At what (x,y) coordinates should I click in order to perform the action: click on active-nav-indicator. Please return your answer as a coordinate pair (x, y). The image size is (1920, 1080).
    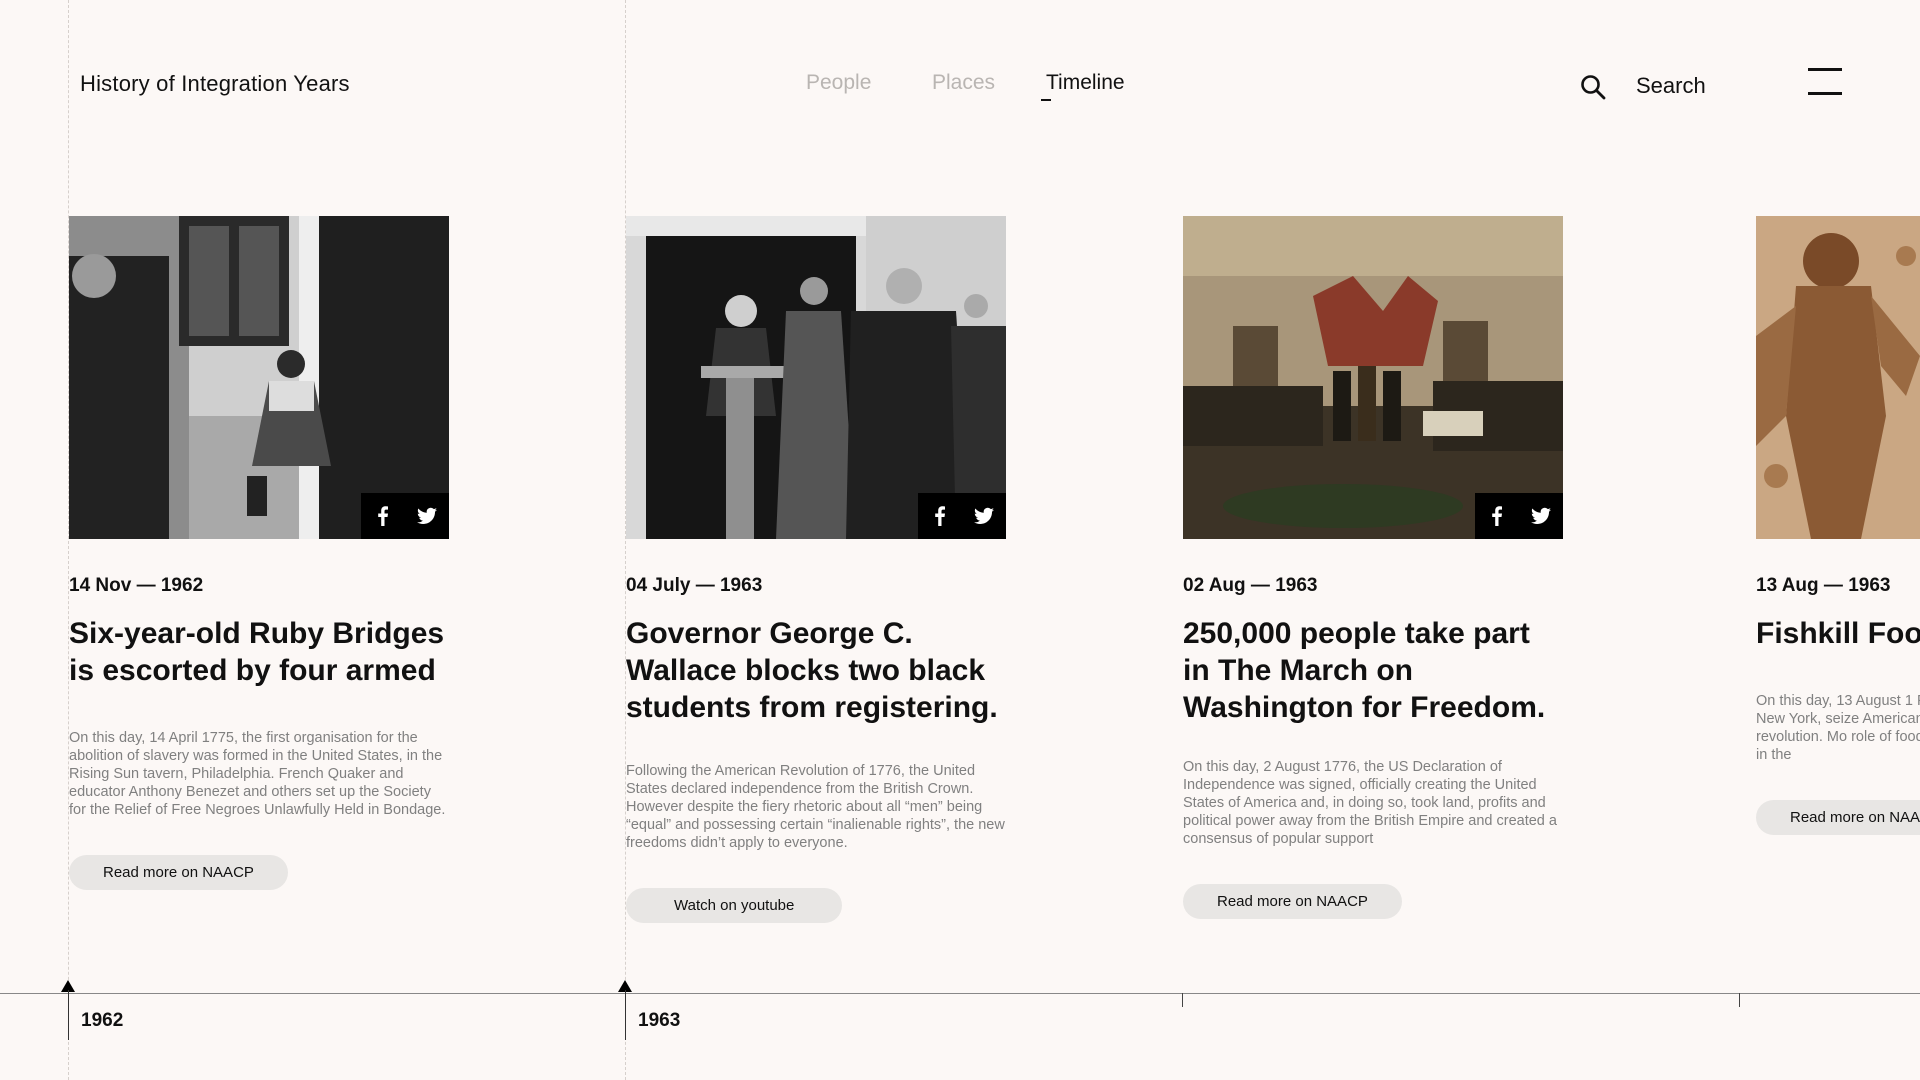
    Looking at the image, I should click on (1046, 100).